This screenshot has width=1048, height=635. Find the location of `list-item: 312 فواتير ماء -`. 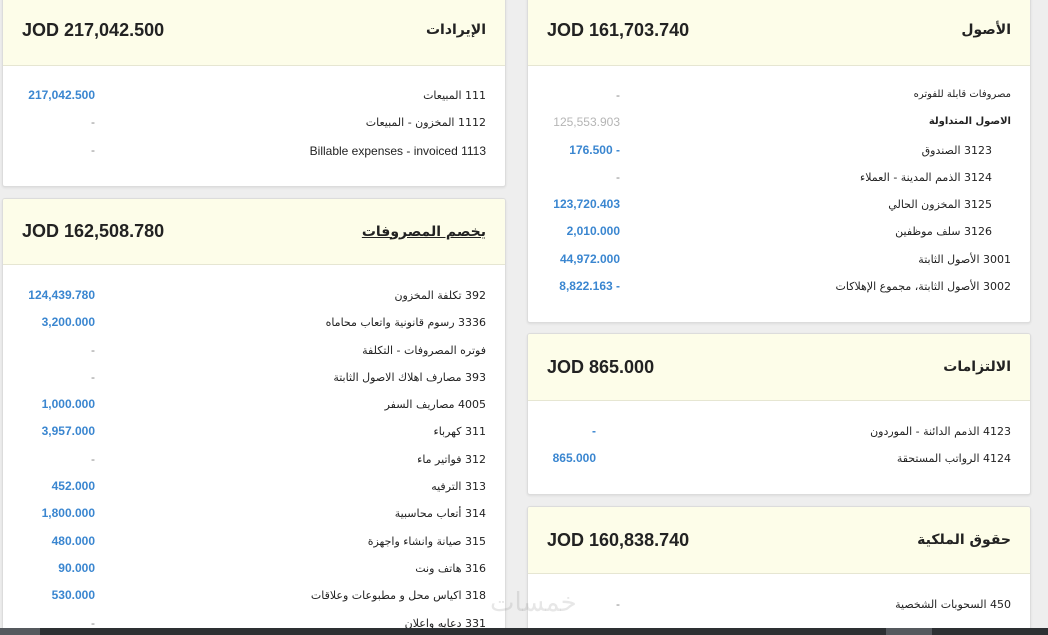

list-item: 312 فواتير ماء - is located at coordinates (254, 462).